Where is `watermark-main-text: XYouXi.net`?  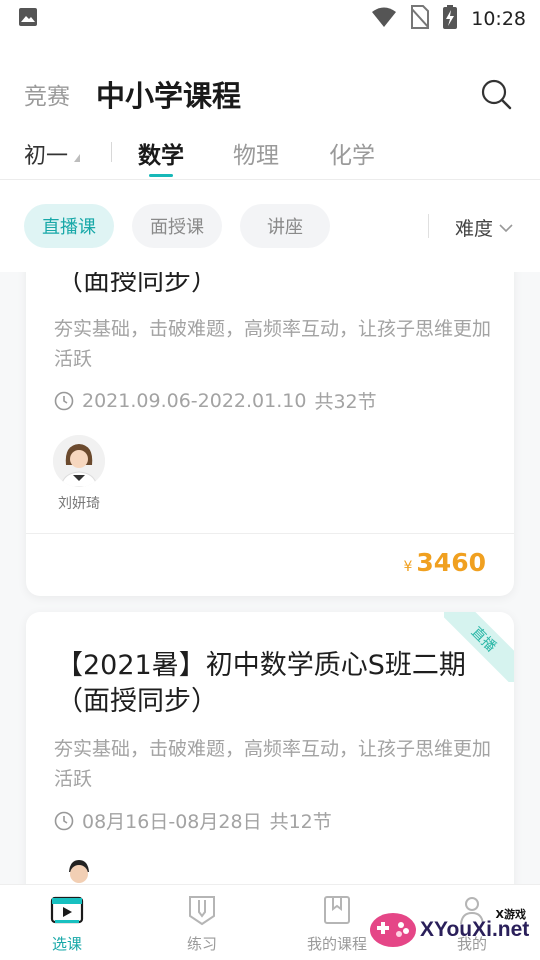 watermark-main-text: XYouXi.net is located at coordinates (475, 929).